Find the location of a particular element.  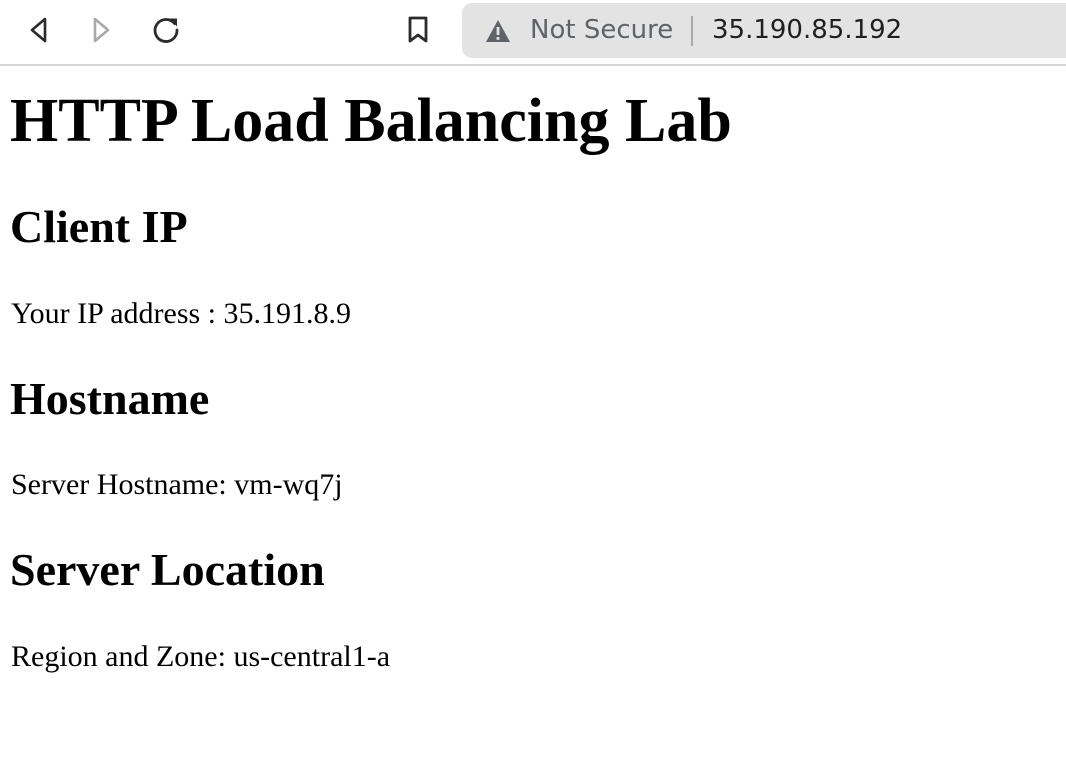

page-title: HTTP Load Balancing Lab is located at coordinates (371, 121).